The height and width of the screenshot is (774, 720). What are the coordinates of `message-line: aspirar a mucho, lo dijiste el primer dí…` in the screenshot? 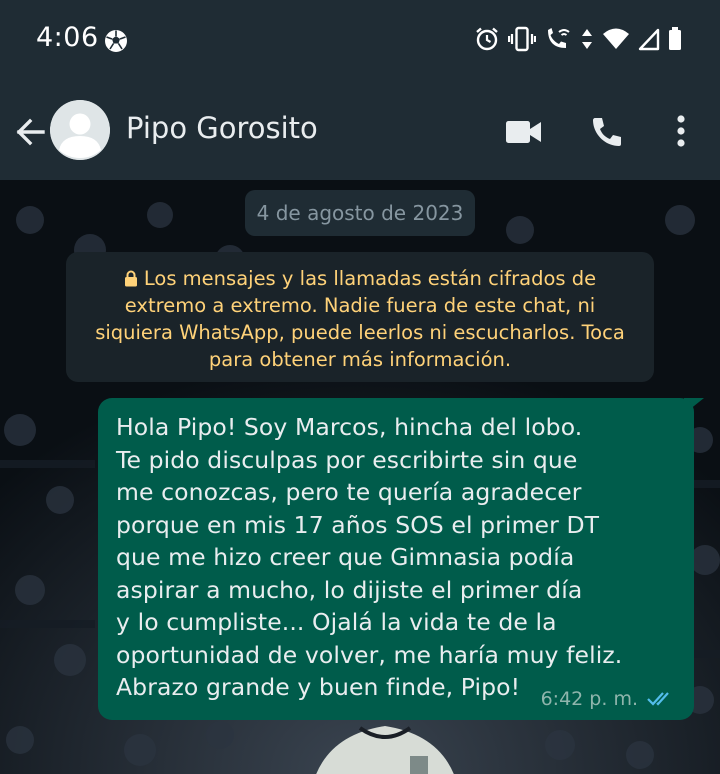 It's located at (349, 589).